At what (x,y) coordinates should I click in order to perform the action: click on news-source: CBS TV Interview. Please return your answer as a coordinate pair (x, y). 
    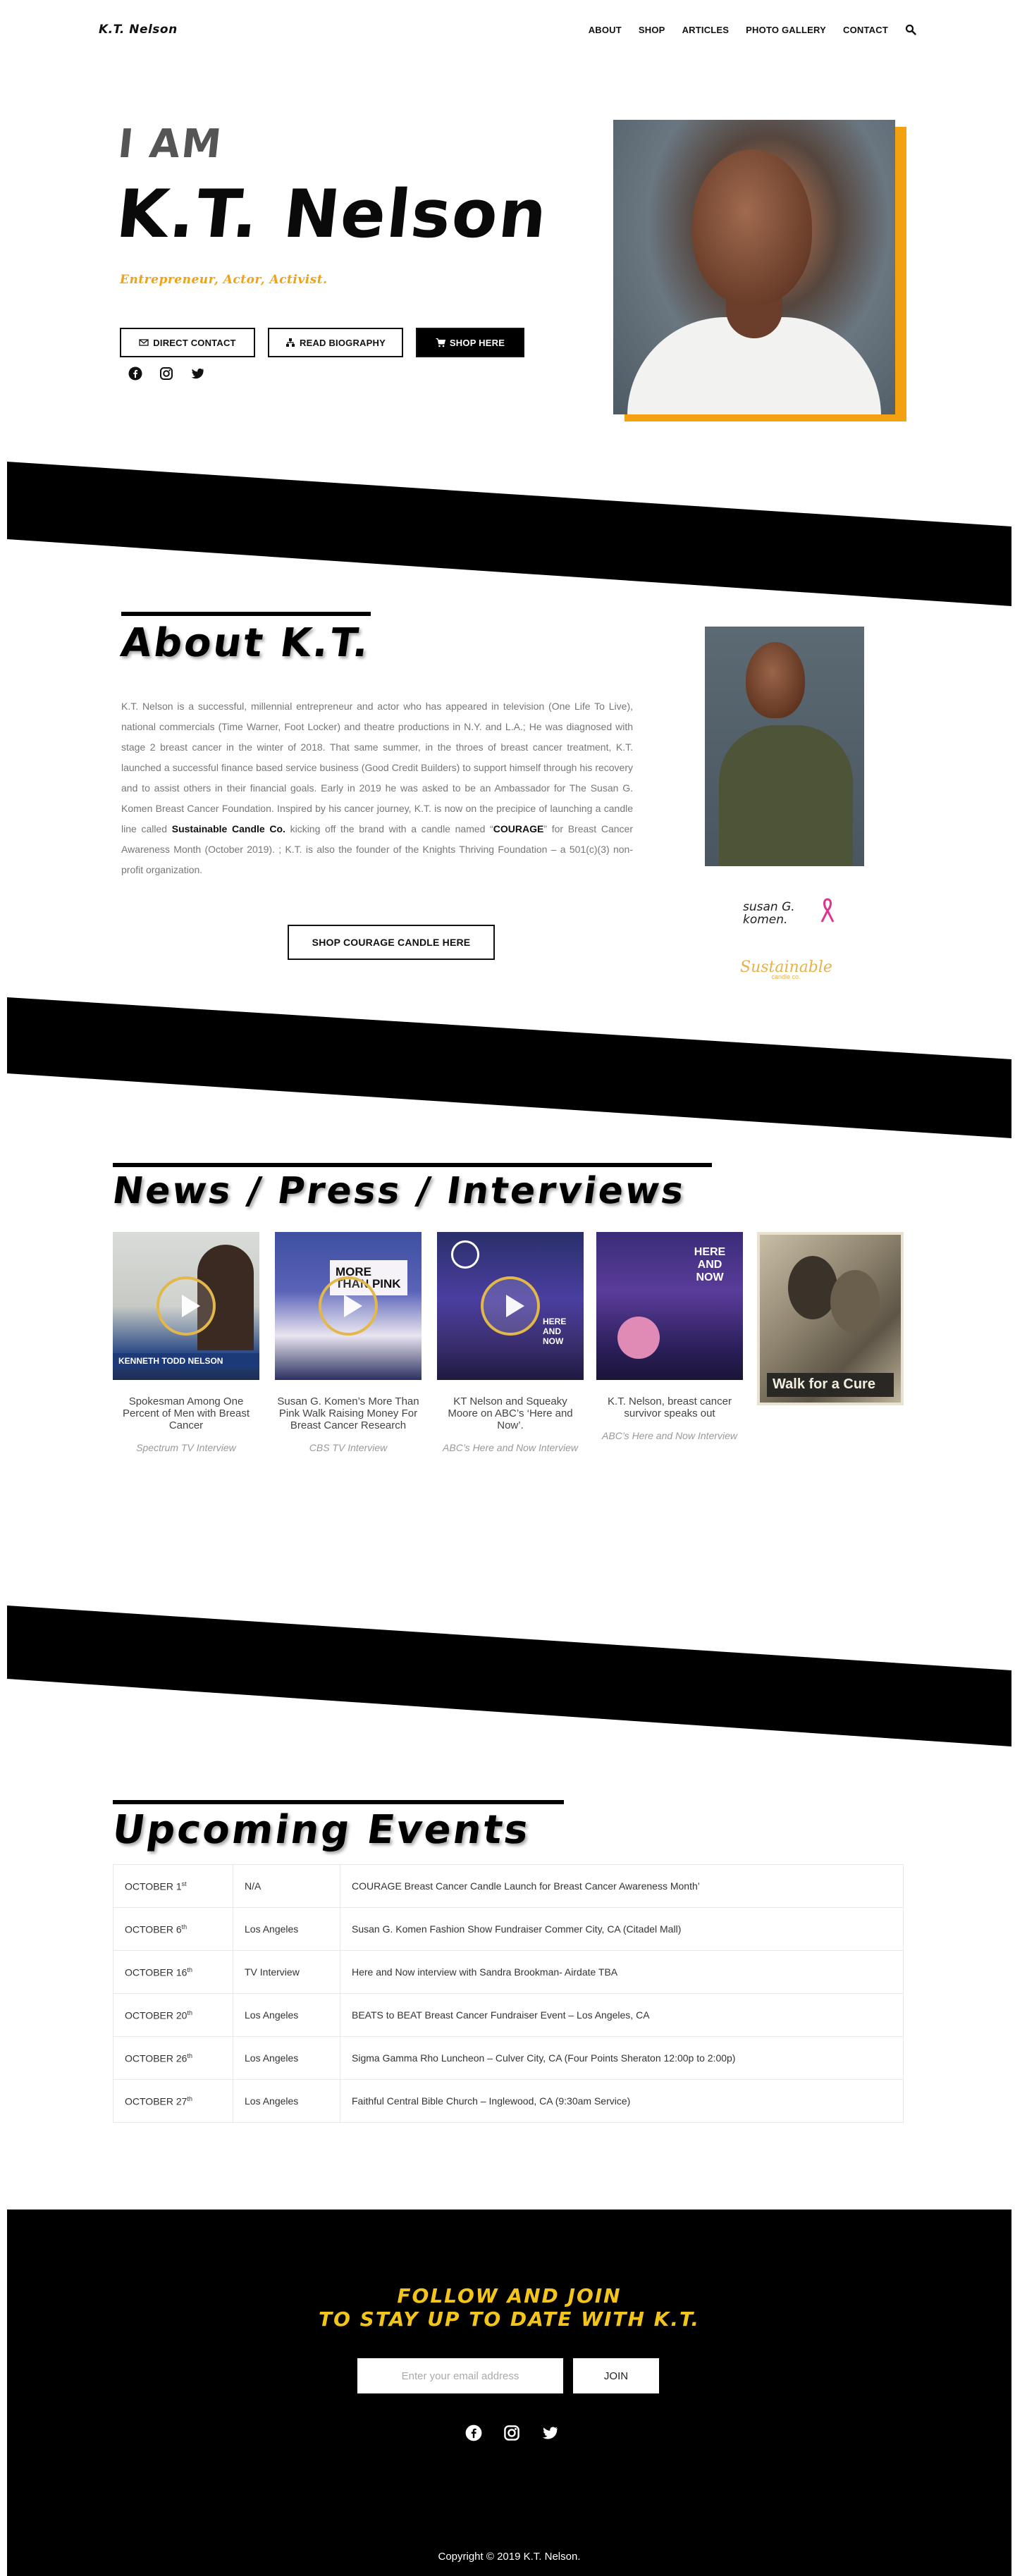
    Looking at the image, I should click on (349, 1447).